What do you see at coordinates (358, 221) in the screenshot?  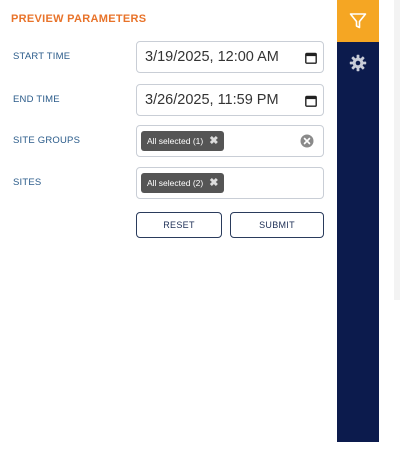 I see `right-sidebar` at bounding box center [358, 221].